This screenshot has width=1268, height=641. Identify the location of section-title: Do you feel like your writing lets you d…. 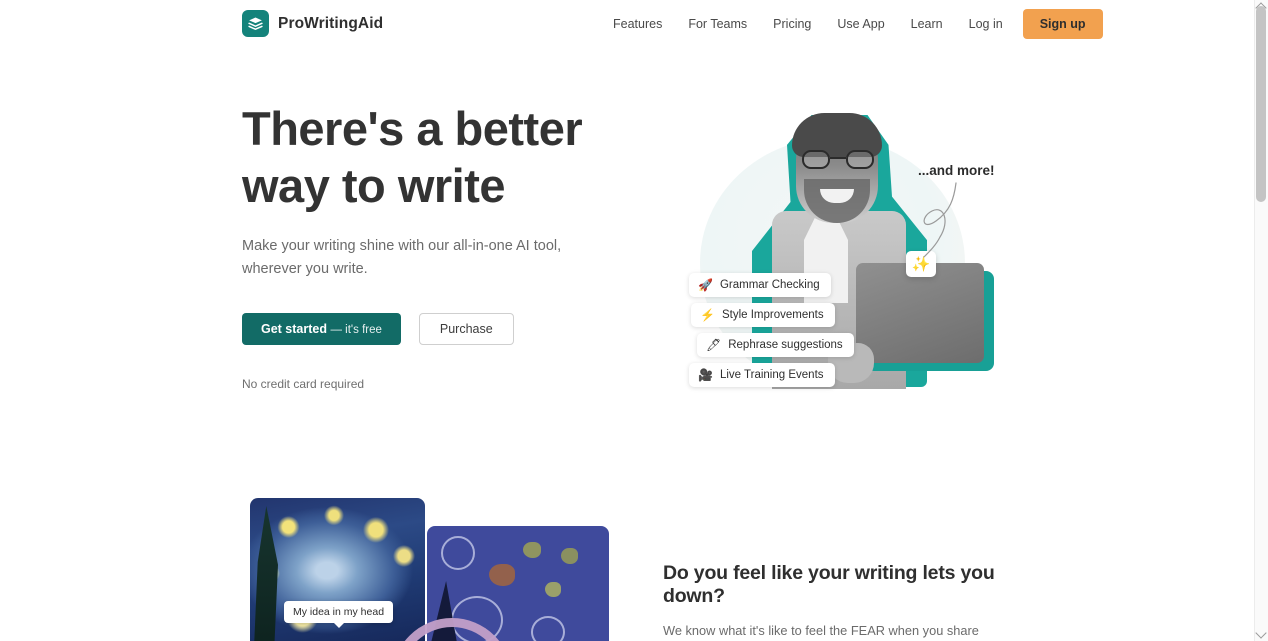
(829, 584).